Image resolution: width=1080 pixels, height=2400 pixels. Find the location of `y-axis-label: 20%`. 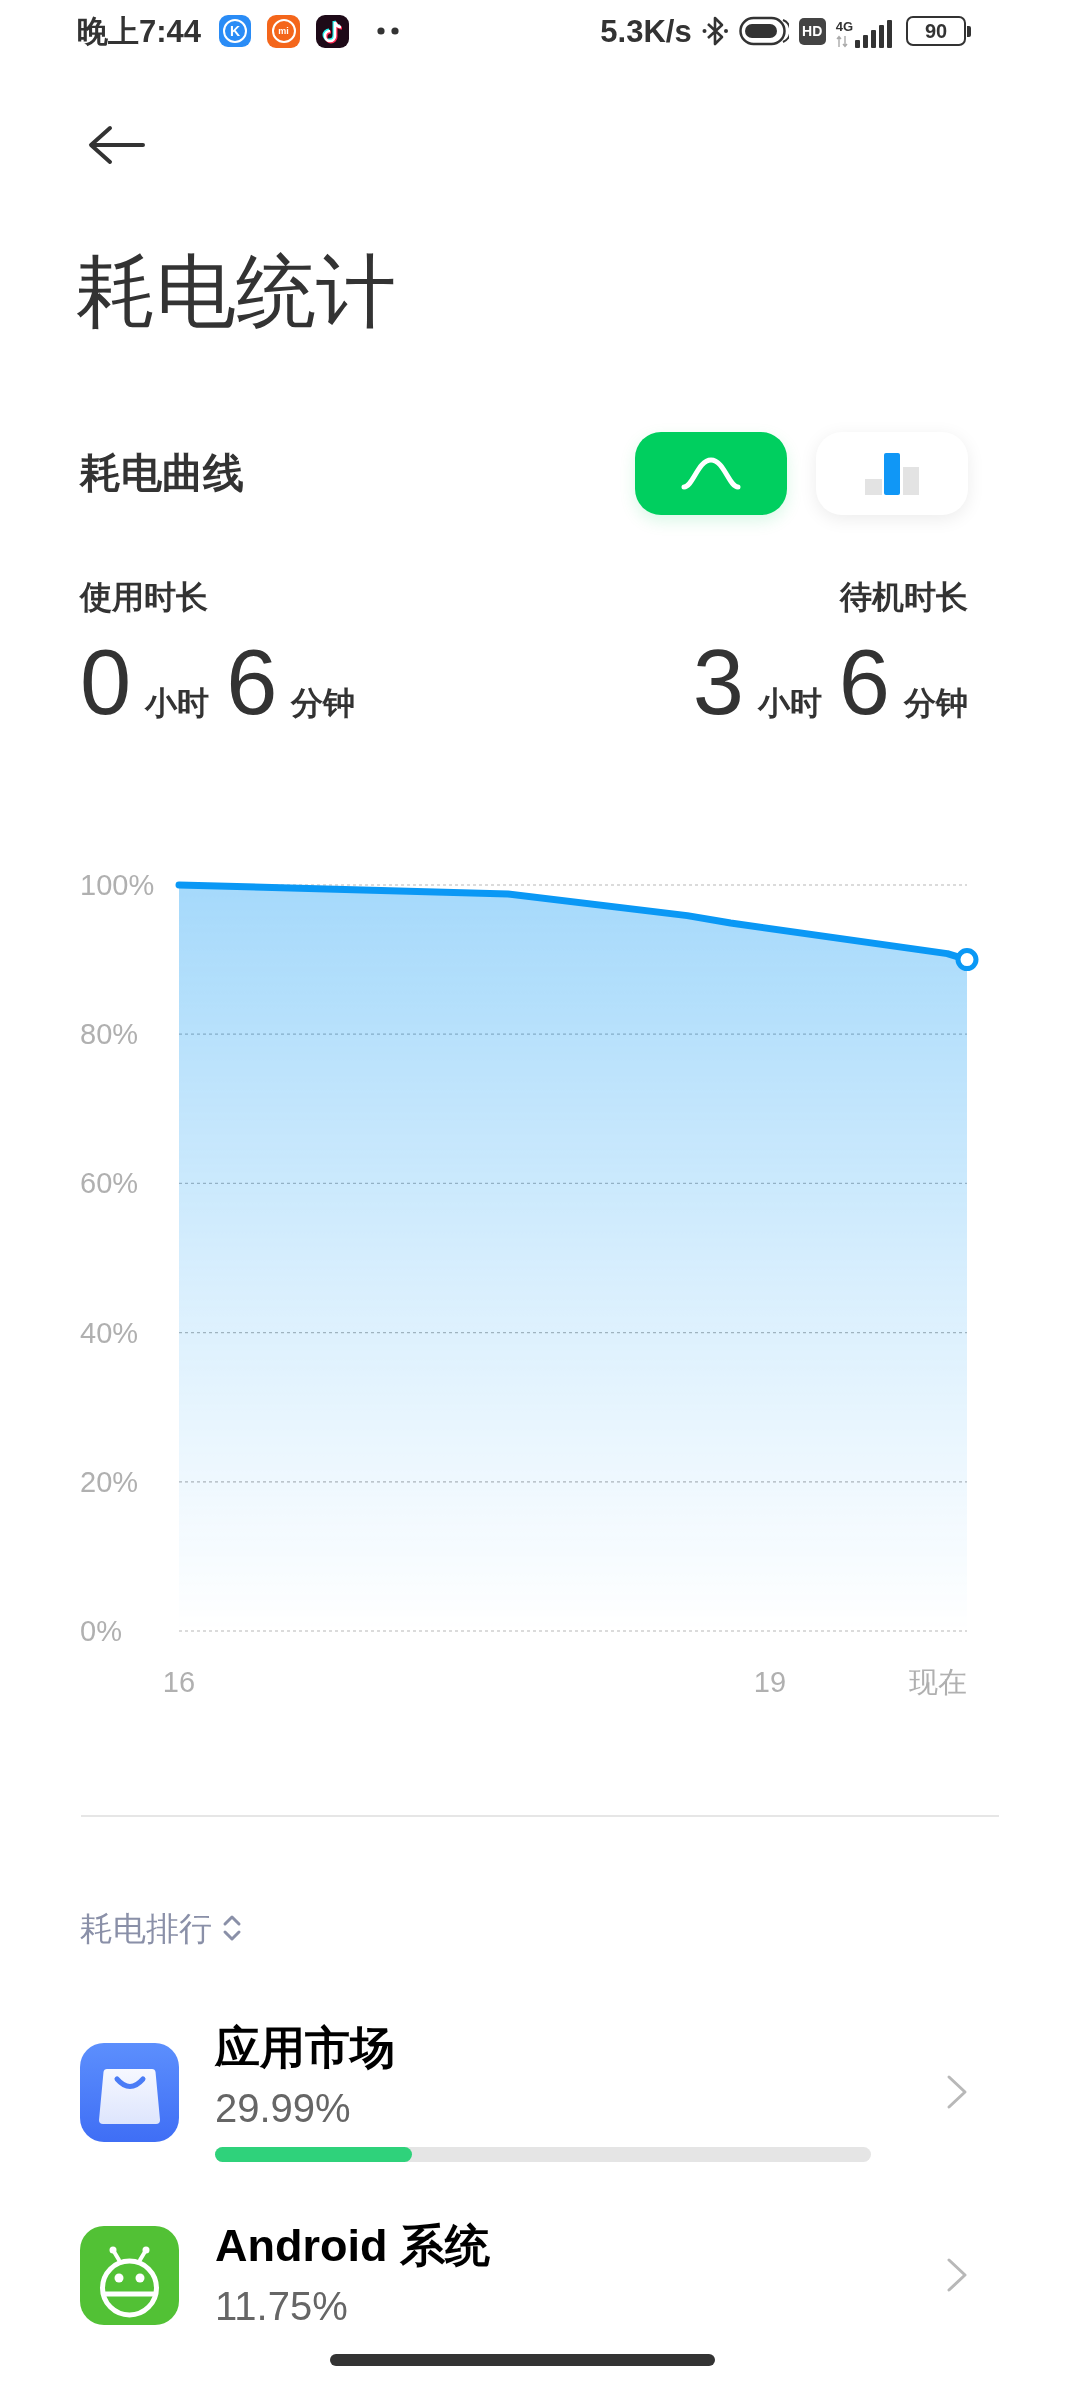

y-axis-label: 20% is located at coordinates (109, 1481).